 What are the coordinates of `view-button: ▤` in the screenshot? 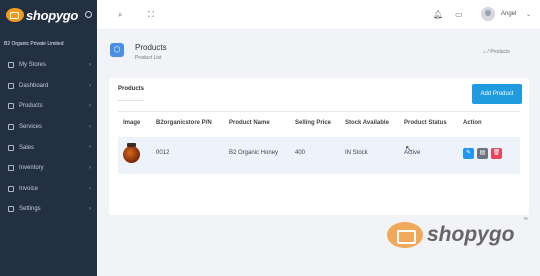 It's located at (482, 153).